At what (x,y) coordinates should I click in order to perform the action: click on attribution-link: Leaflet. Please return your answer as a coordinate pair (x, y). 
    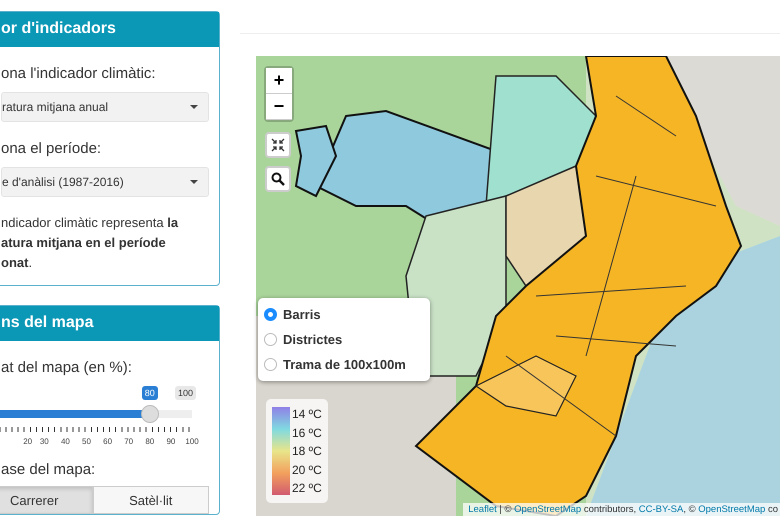
    Looking at the image, I should click on (482, 509).